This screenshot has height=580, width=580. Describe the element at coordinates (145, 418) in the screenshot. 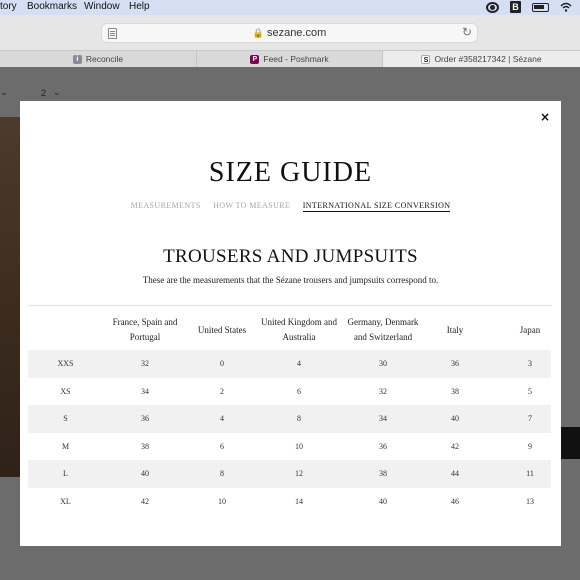

I see `cell-france: 36` at that location.